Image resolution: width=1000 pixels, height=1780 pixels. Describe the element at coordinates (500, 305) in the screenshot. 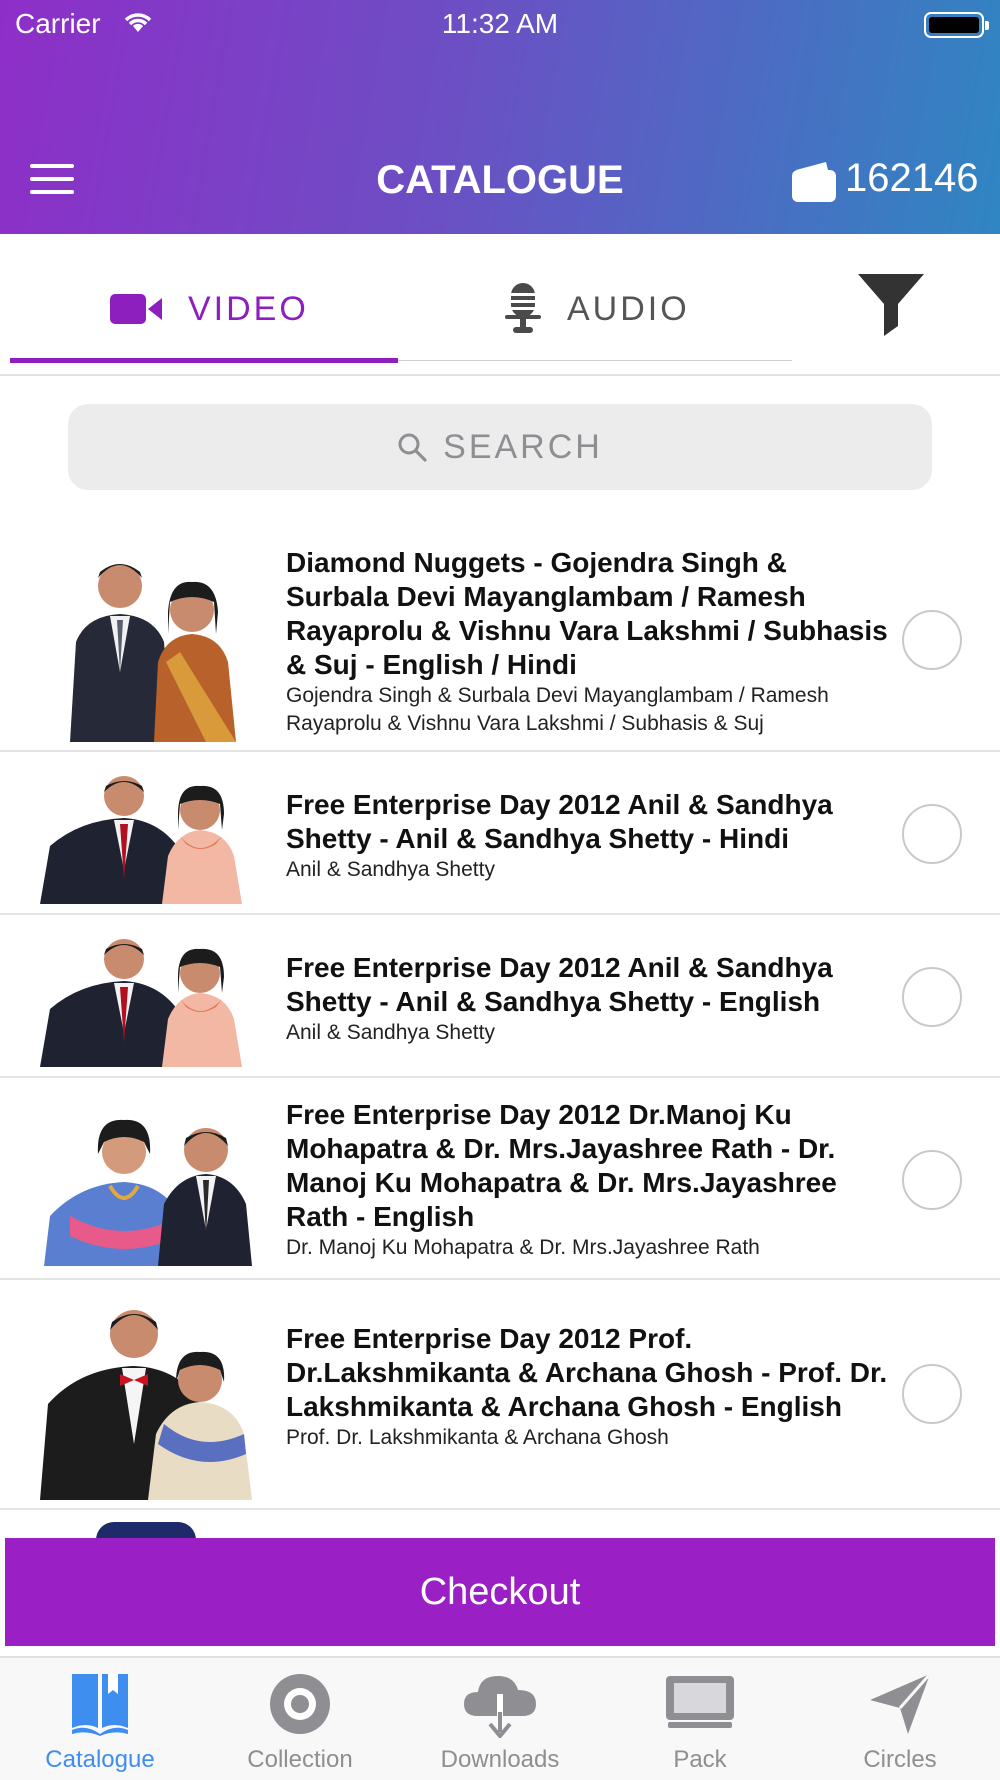

I see `media-tabs: VIDEO AUDIO` at that location.